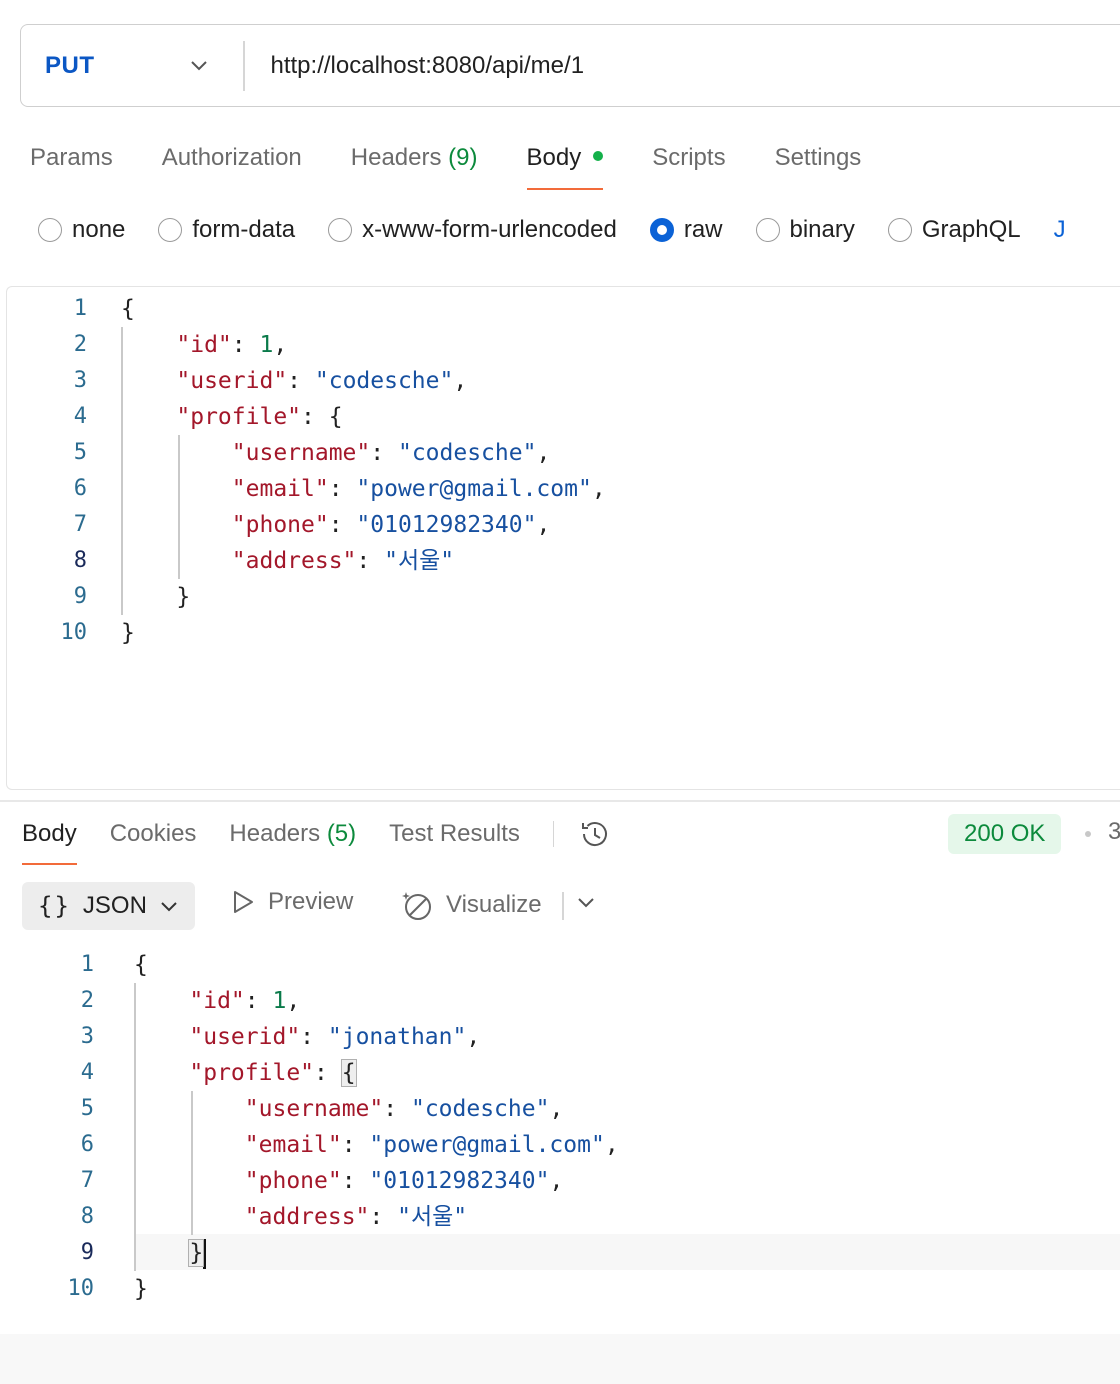  I want to click on visualize-button: Visualize, so click(471, 905).